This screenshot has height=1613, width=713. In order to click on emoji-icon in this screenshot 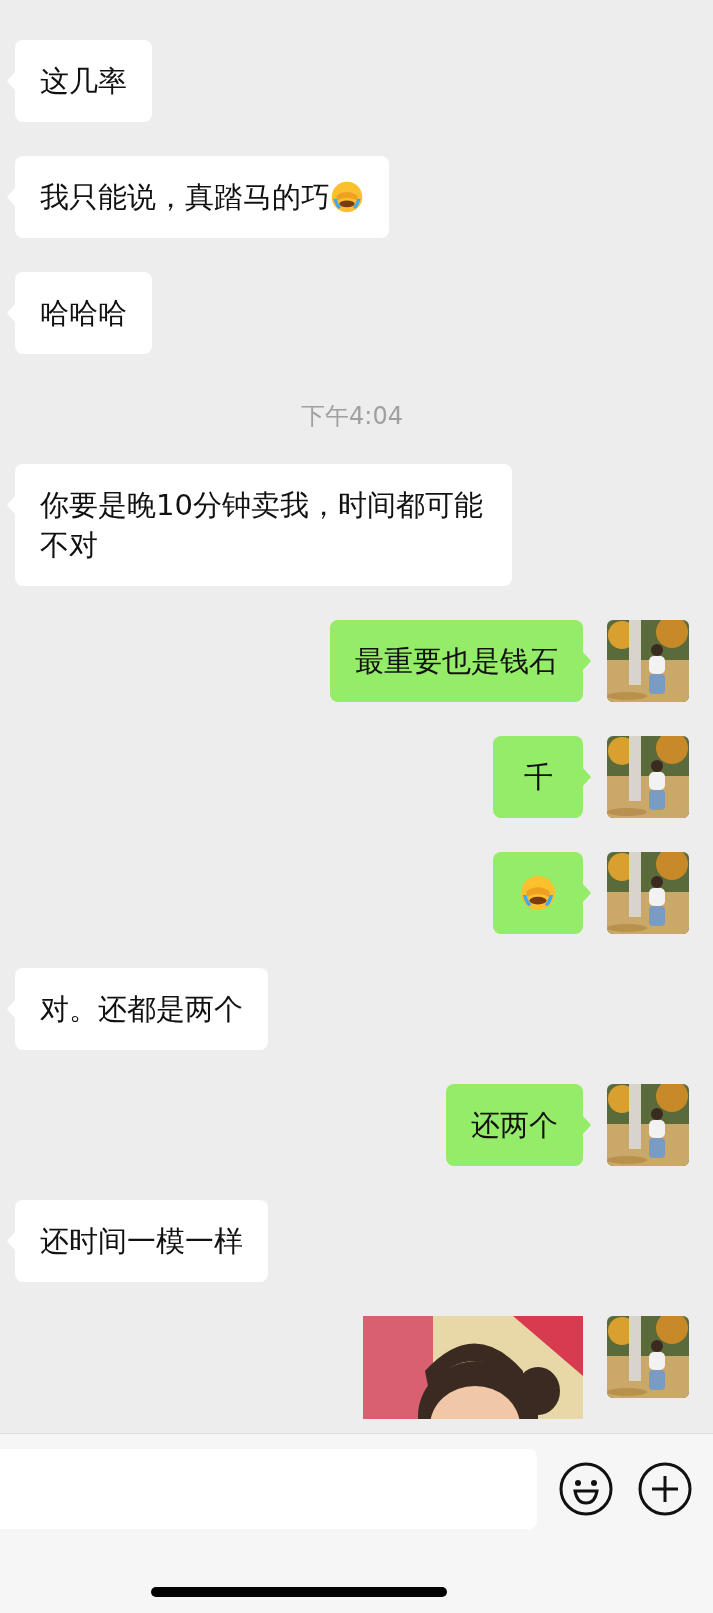, I will do `click(586, 1489)`.